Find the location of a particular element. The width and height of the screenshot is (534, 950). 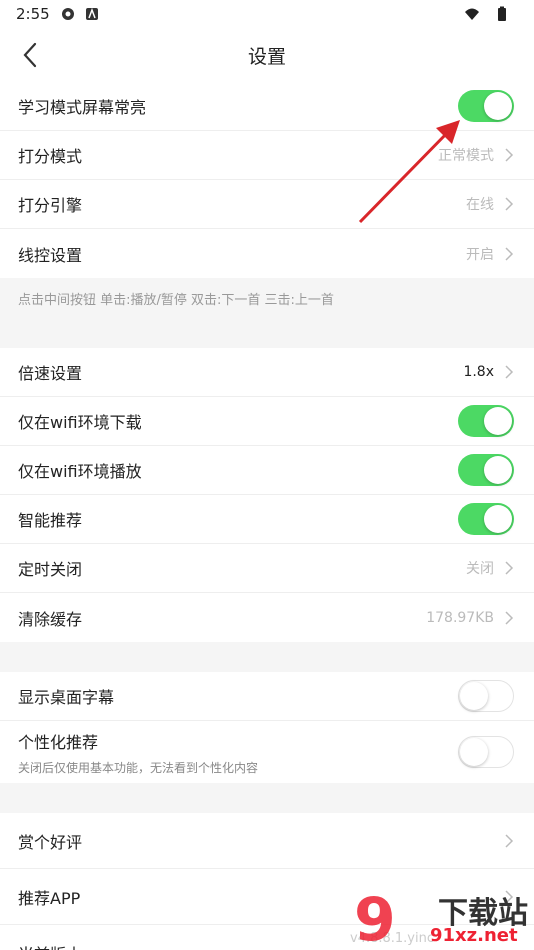

setting-row-rate: 赏个好评 is located at coordinates (267, 841).